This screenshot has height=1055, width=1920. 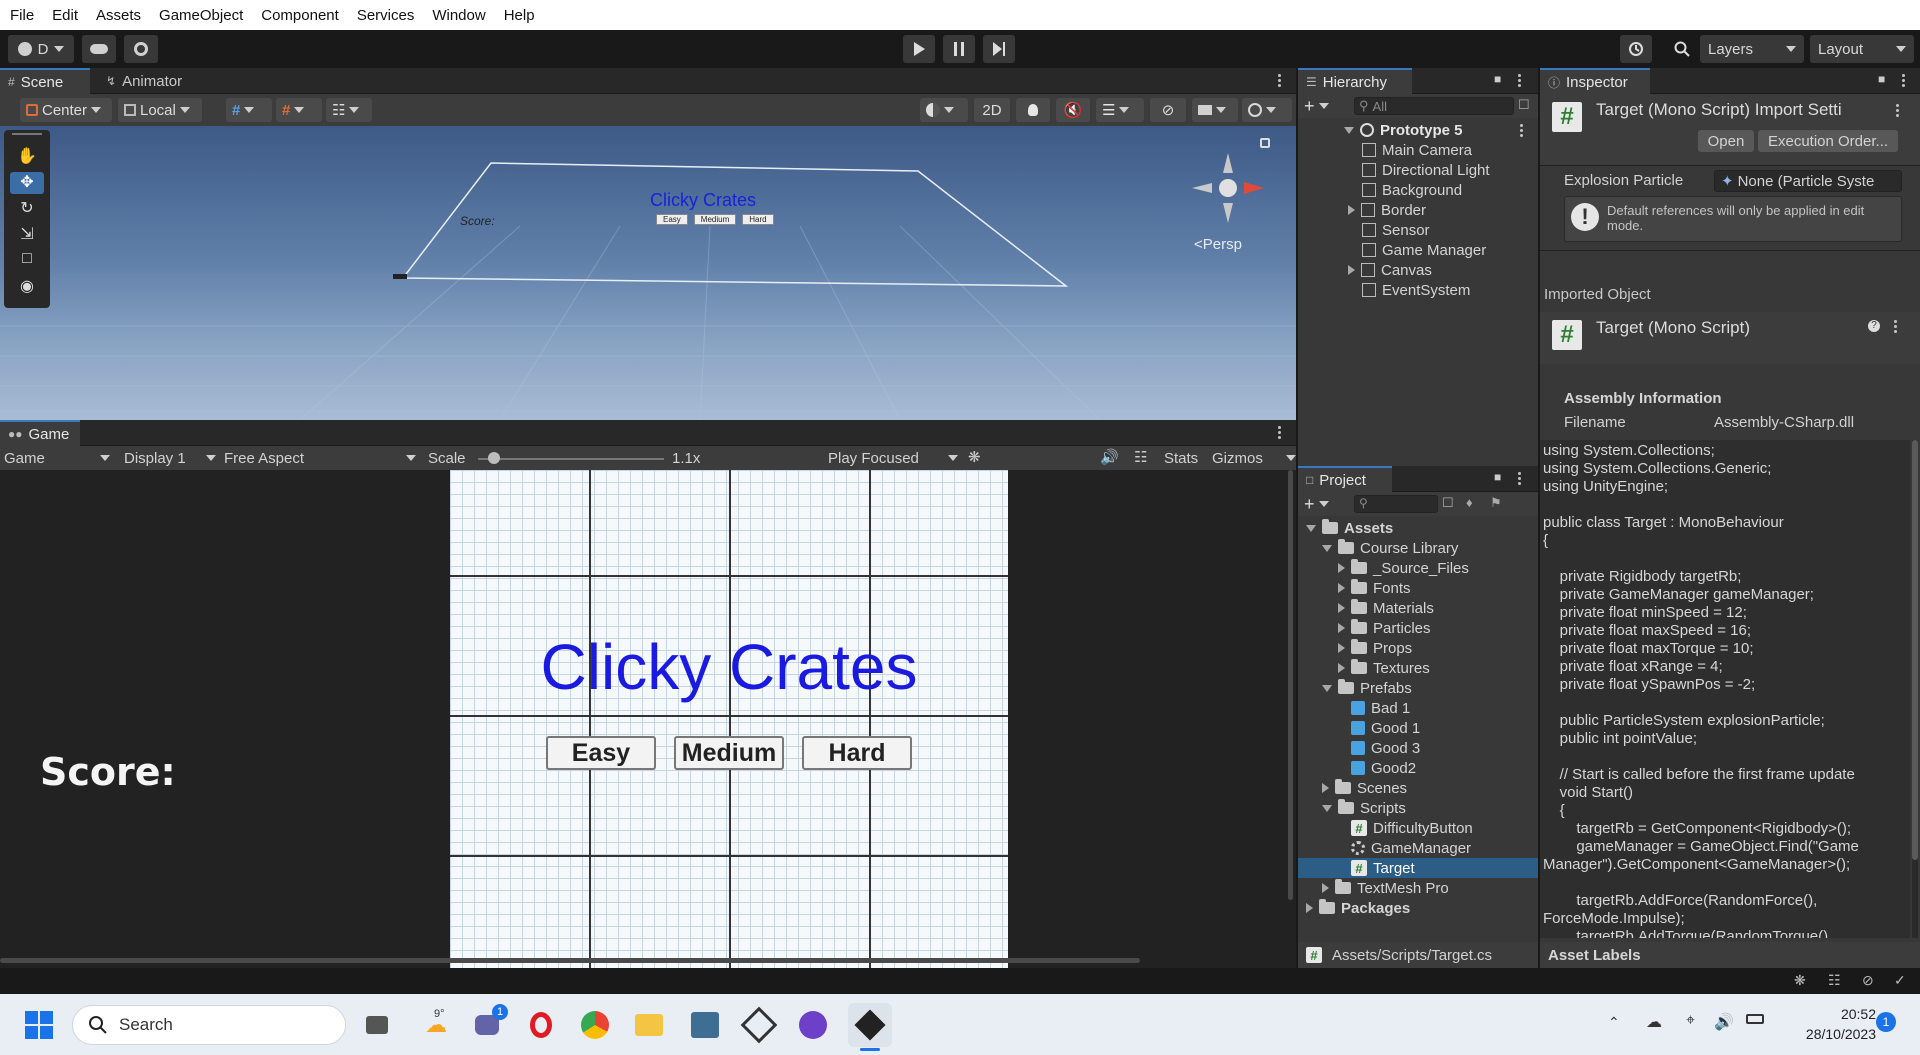 What do you see at coordinates (160, 110) in the screenshot?
I see `space-dropdown: Local` at bounding box center [160, 110].